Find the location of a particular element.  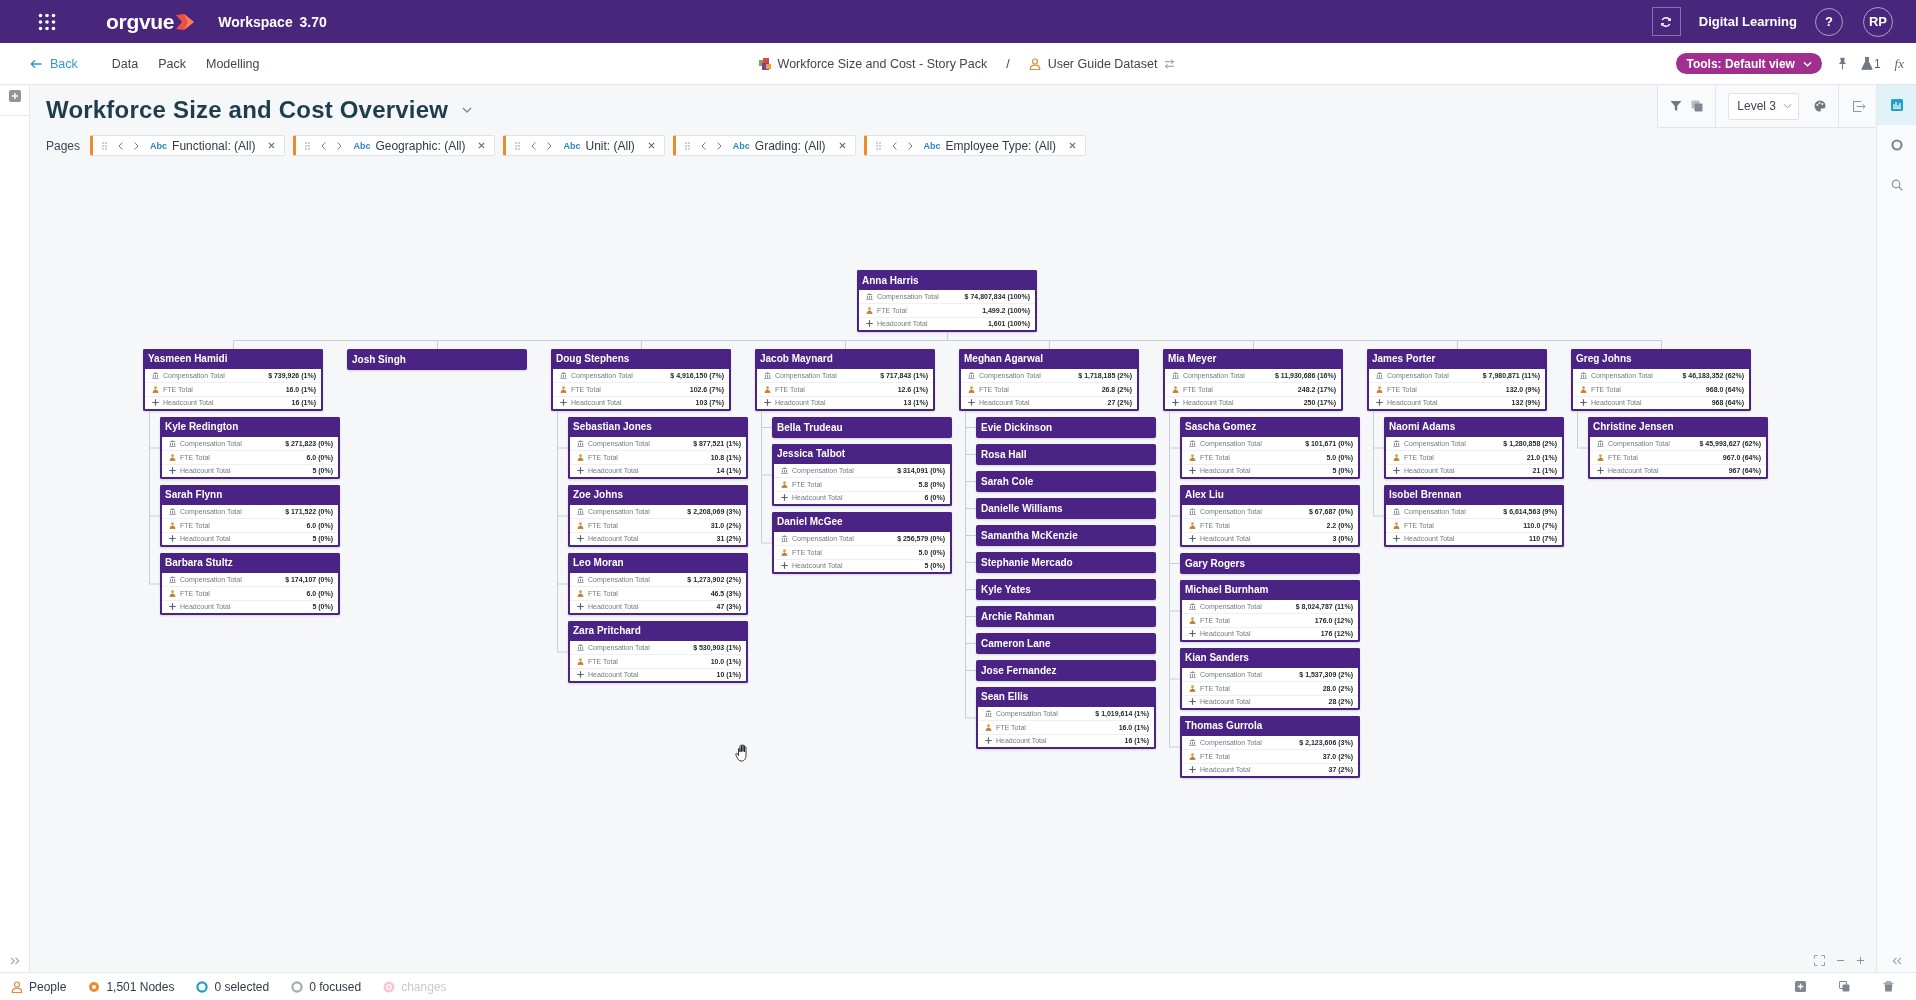

person-name: Zara Pritchard is located at coordinates (658, 630).